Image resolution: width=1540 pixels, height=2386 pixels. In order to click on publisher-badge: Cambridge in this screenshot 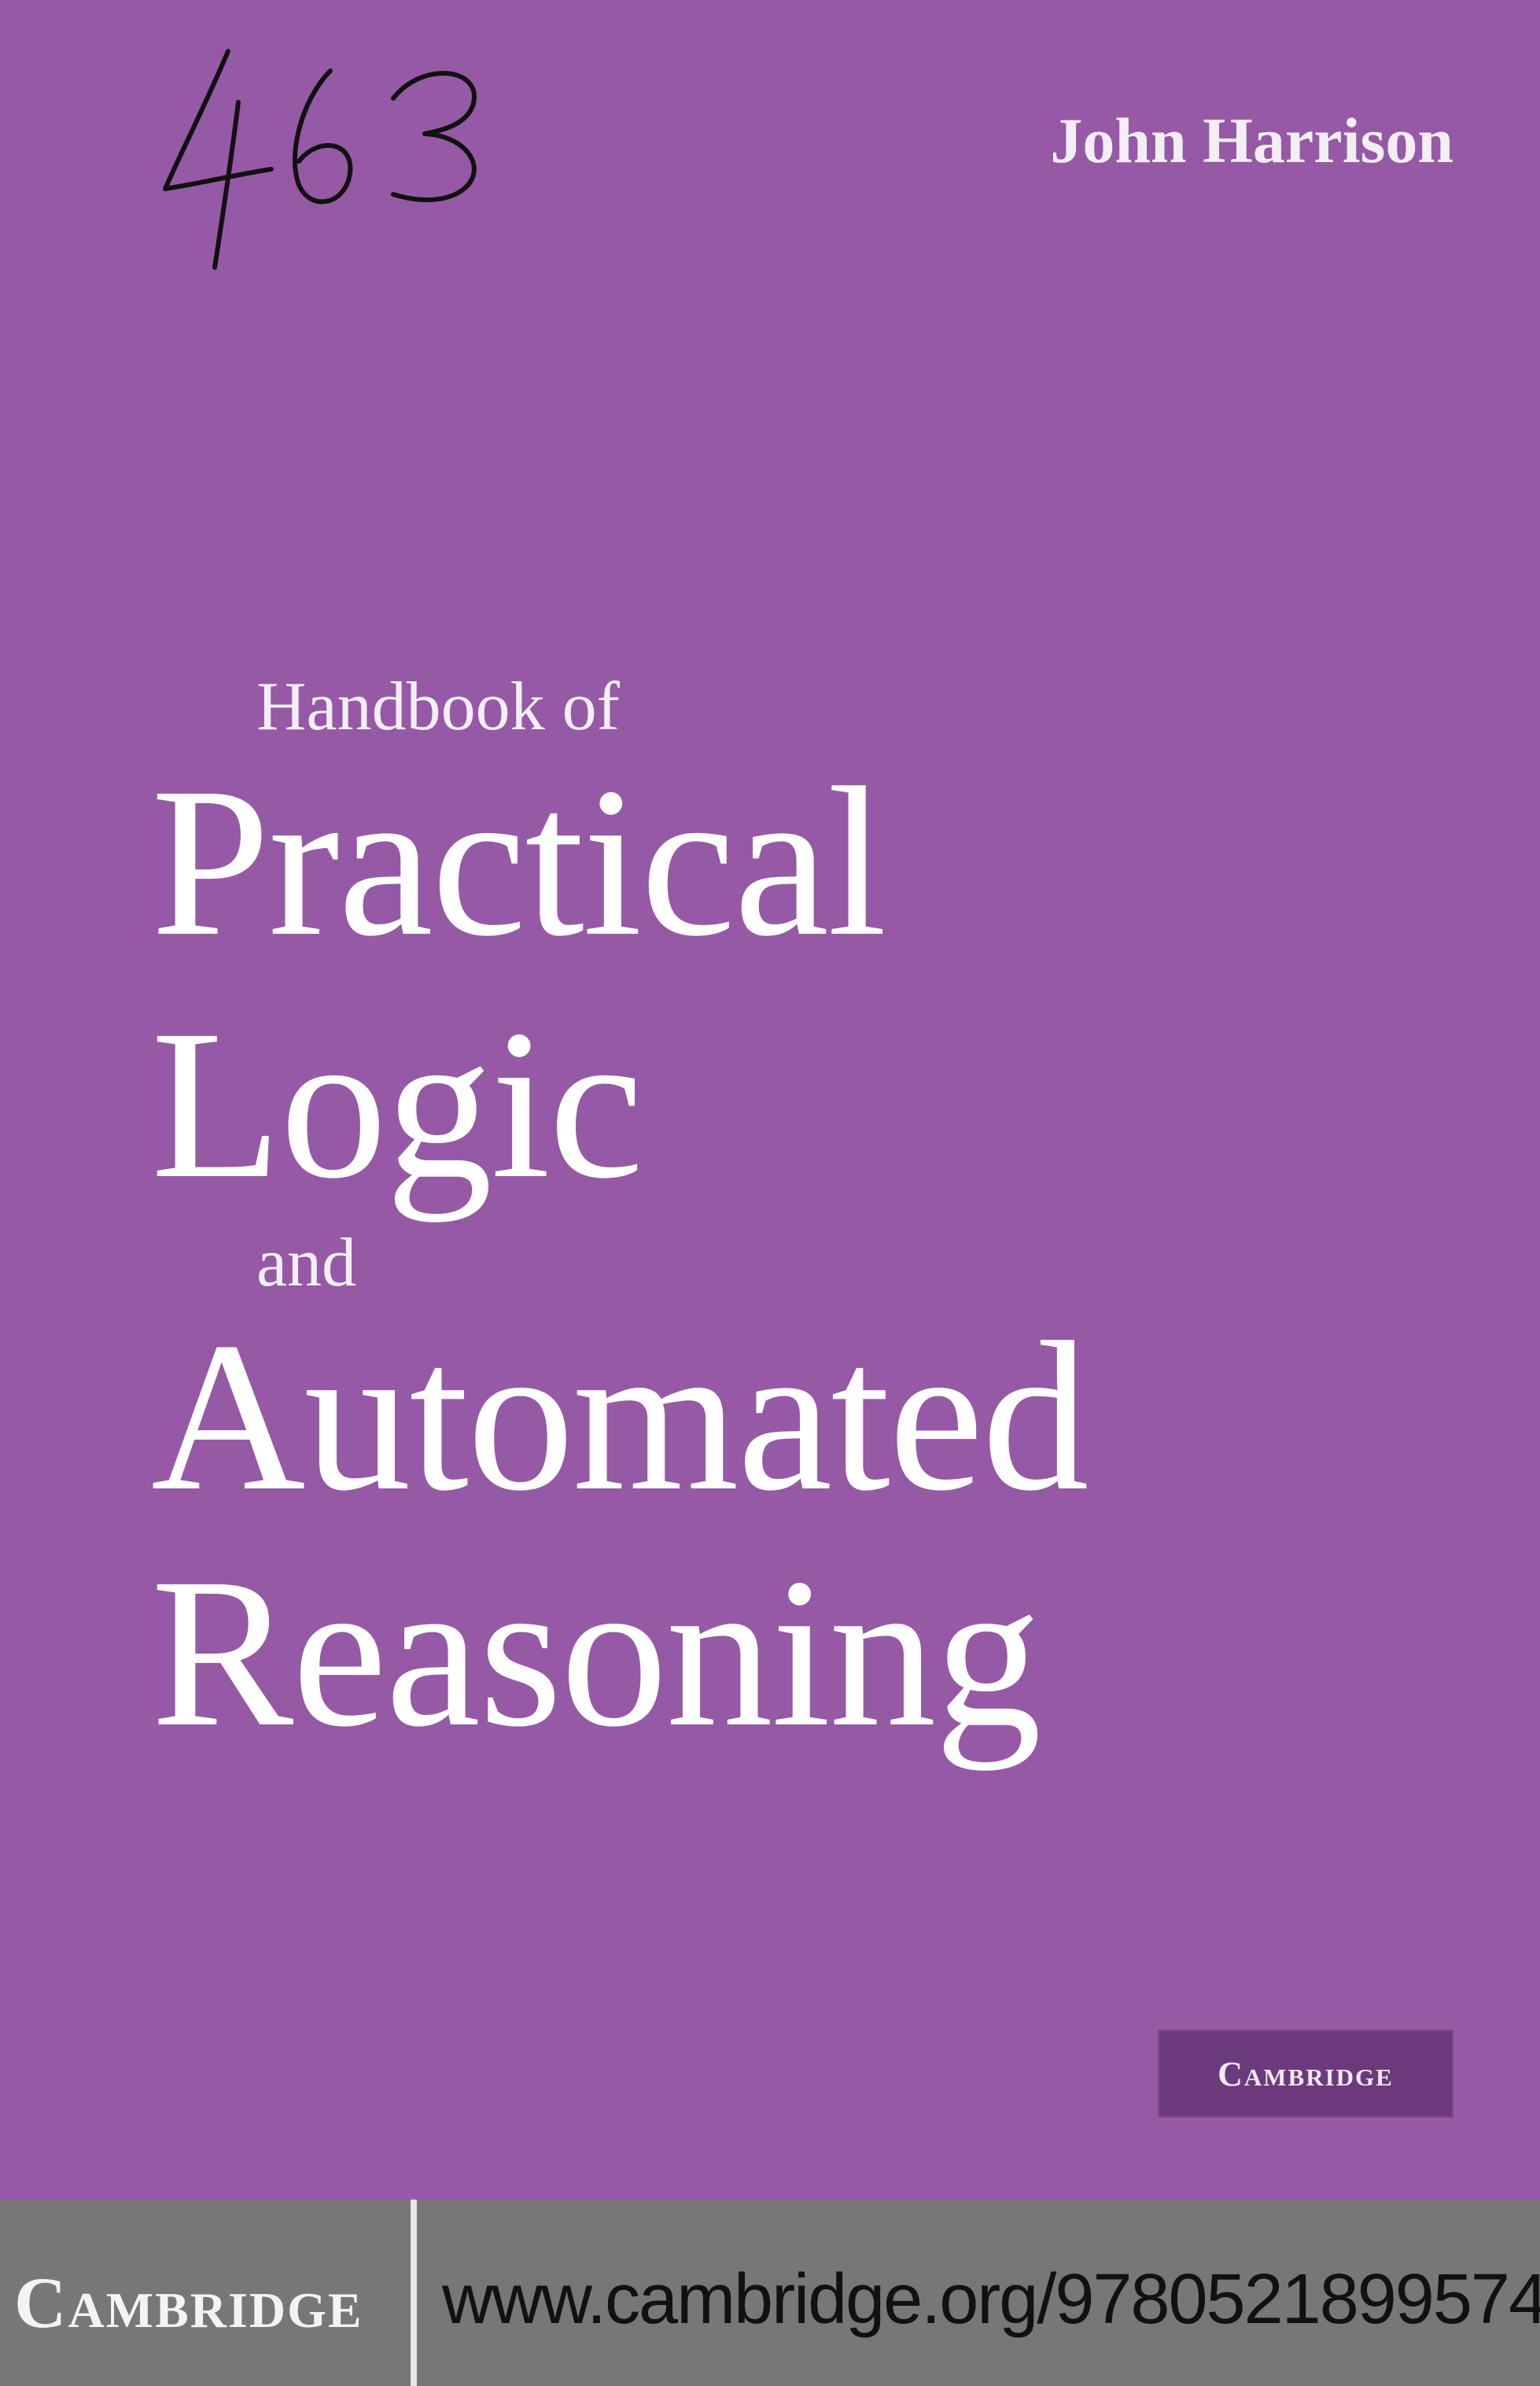, I will do `click(1305, 2074)`.